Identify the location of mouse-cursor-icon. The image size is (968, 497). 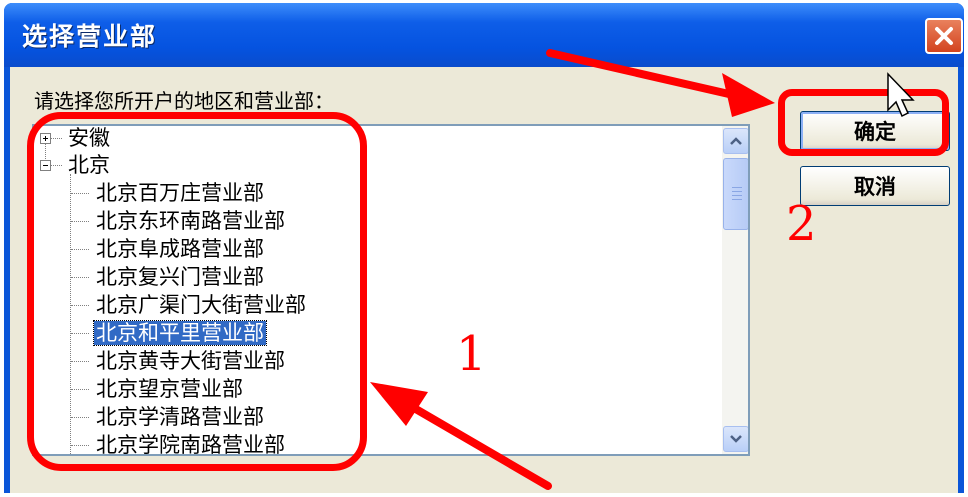
(901, 95).